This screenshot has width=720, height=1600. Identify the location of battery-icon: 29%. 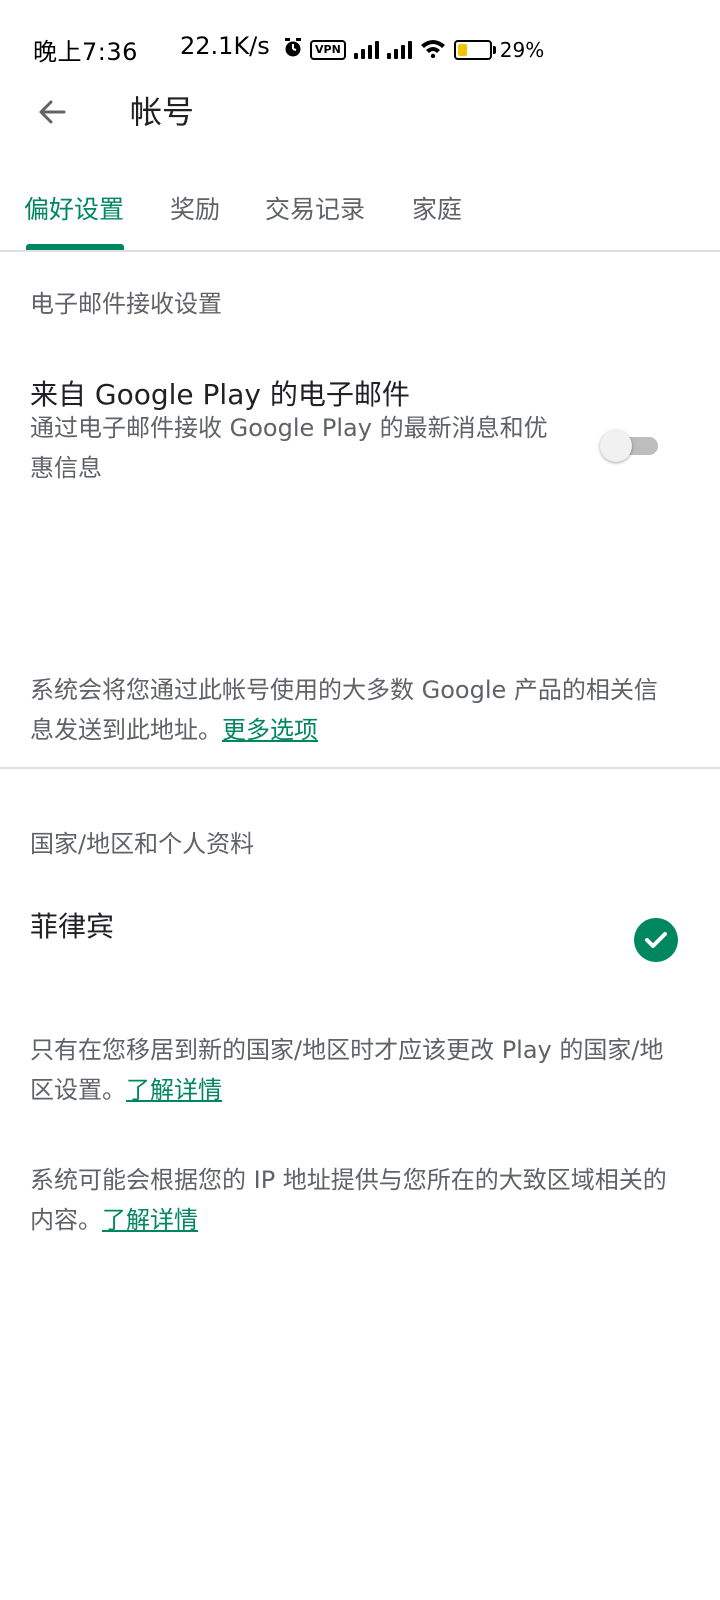
(499, 50).